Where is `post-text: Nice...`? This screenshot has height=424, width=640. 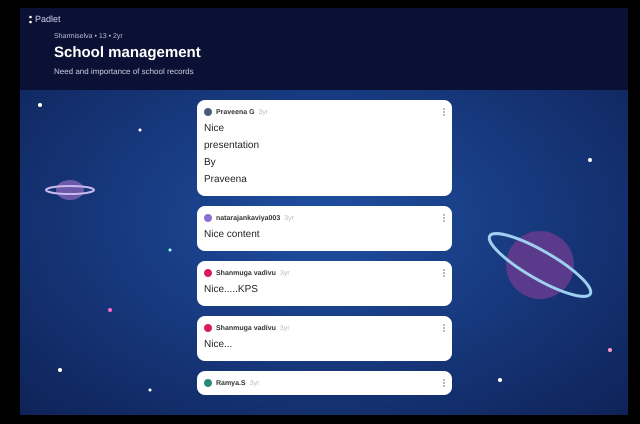
post-text: Nice... is located at coordinates (219, 345).